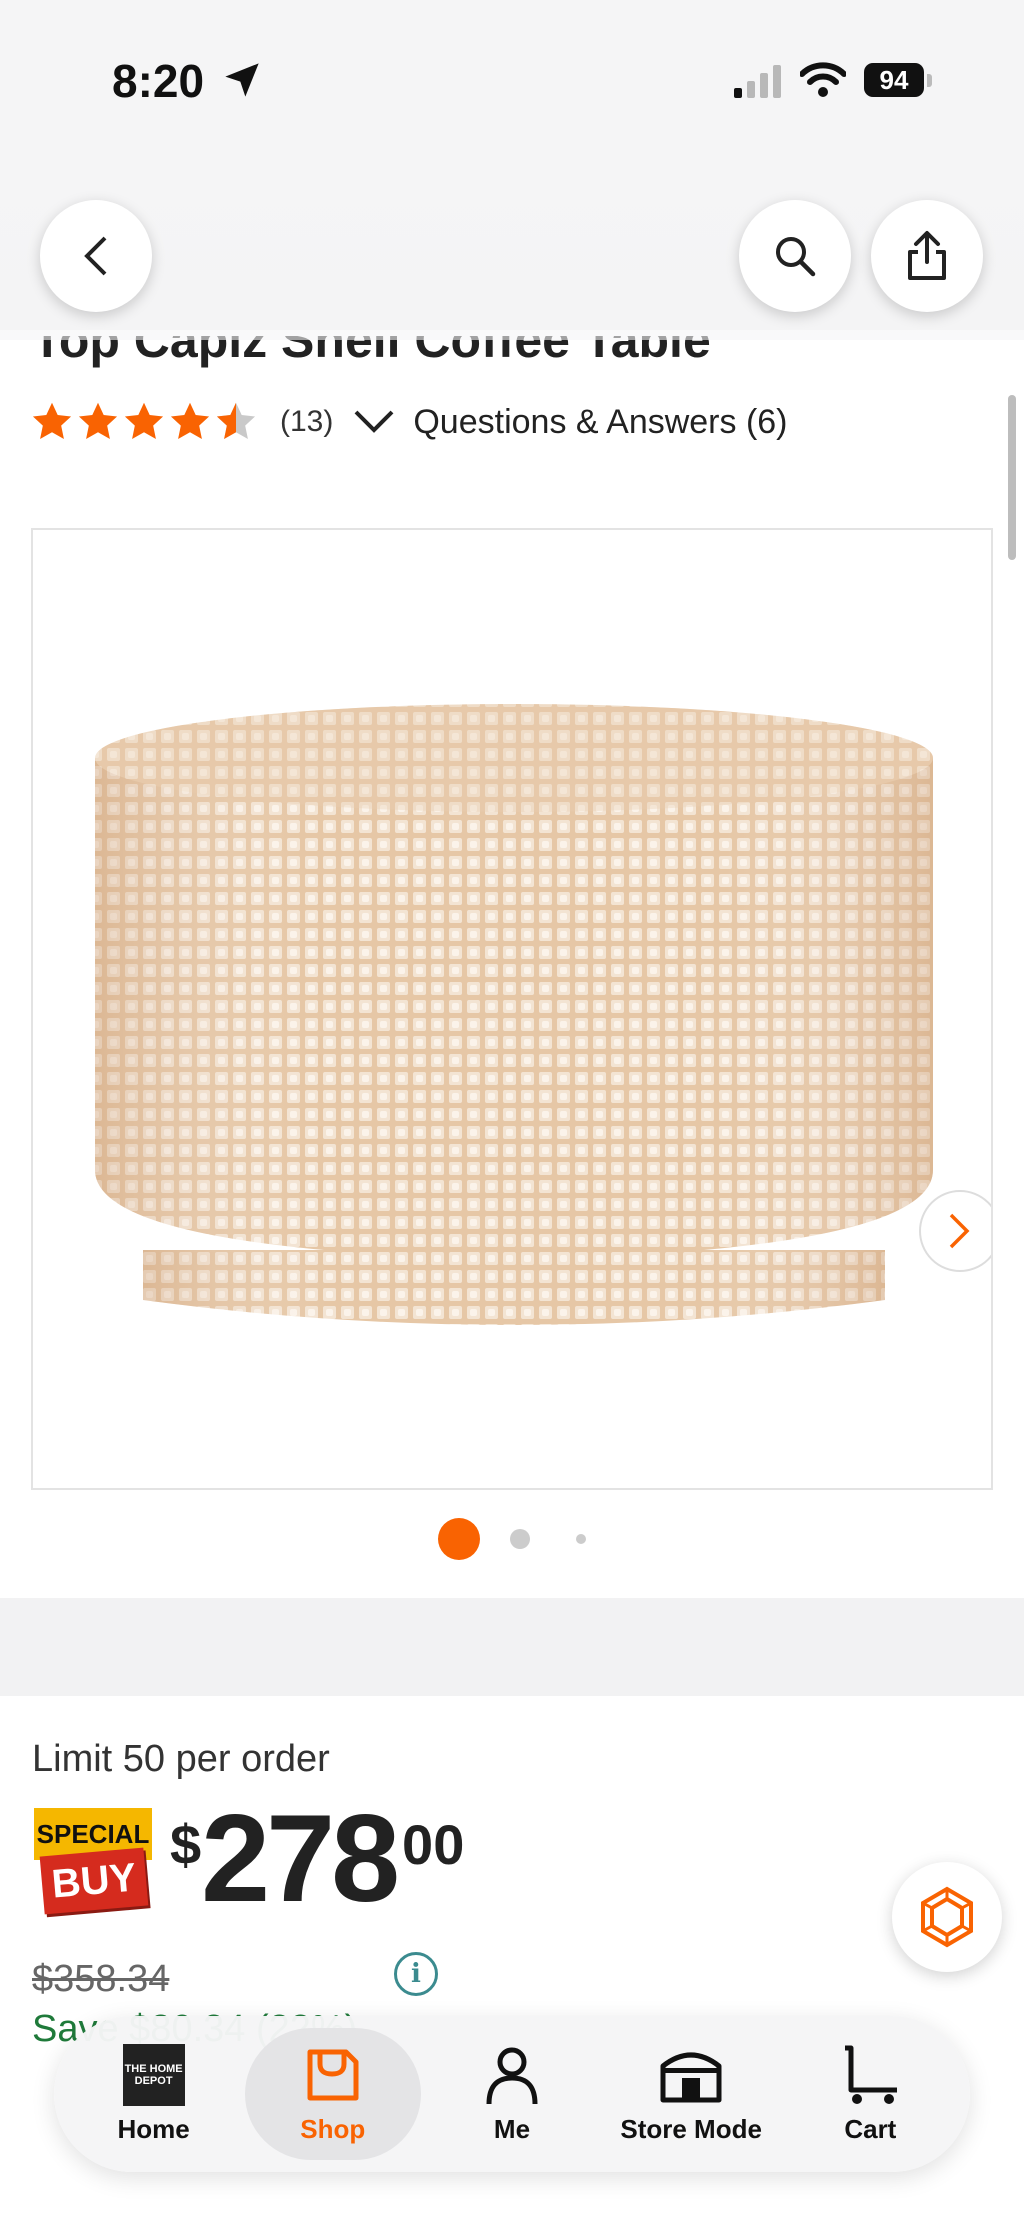  What do you see at coordinates (333, 2128) in the screenshot?
I see `nav-shop-label: Shop` at bounding box center [333, 2128].